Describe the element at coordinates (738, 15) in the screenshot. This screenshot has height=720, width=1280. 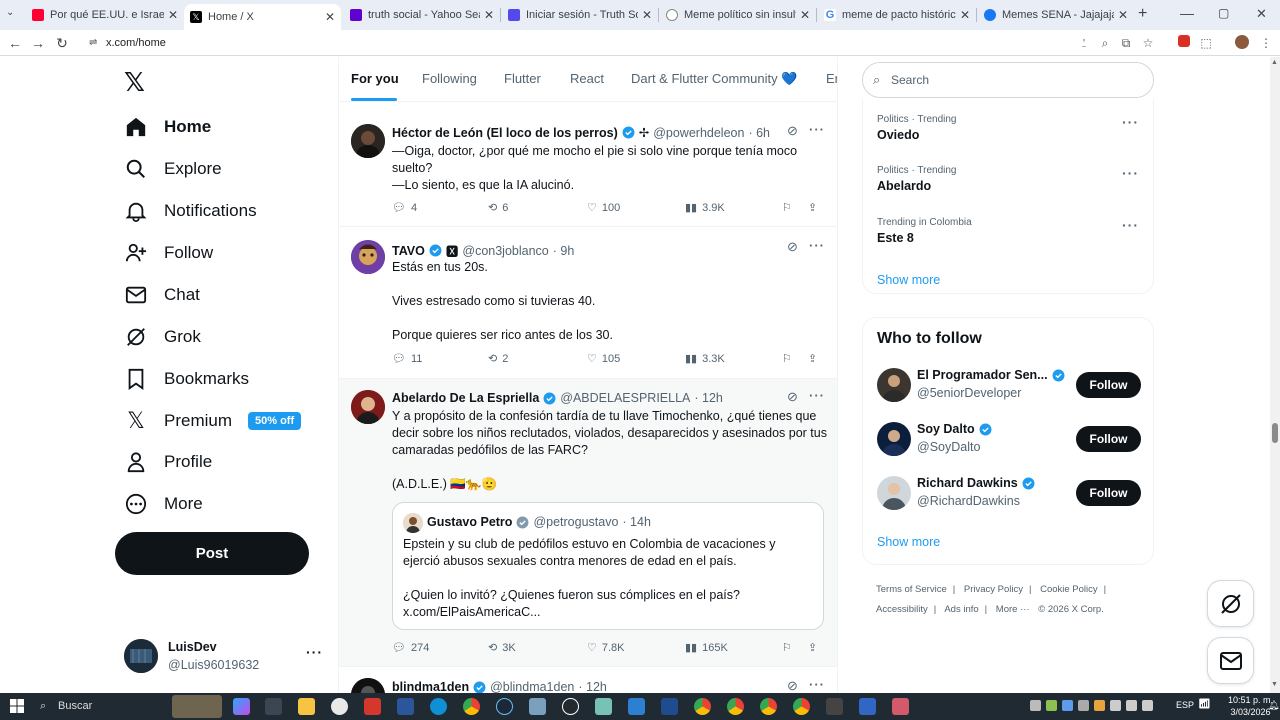
I see `browser-tab-4: Meme político sin insultos ✕` at that location.